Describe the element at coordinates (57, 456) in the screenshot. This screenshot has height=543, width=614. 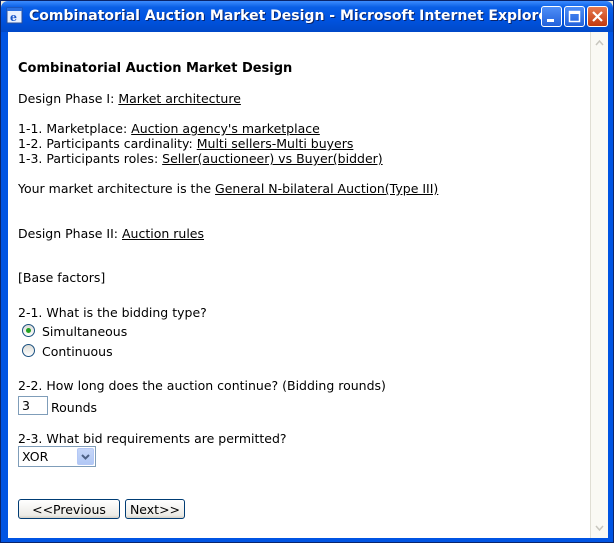
I see `bid-requirements-select: XOR` at that location.